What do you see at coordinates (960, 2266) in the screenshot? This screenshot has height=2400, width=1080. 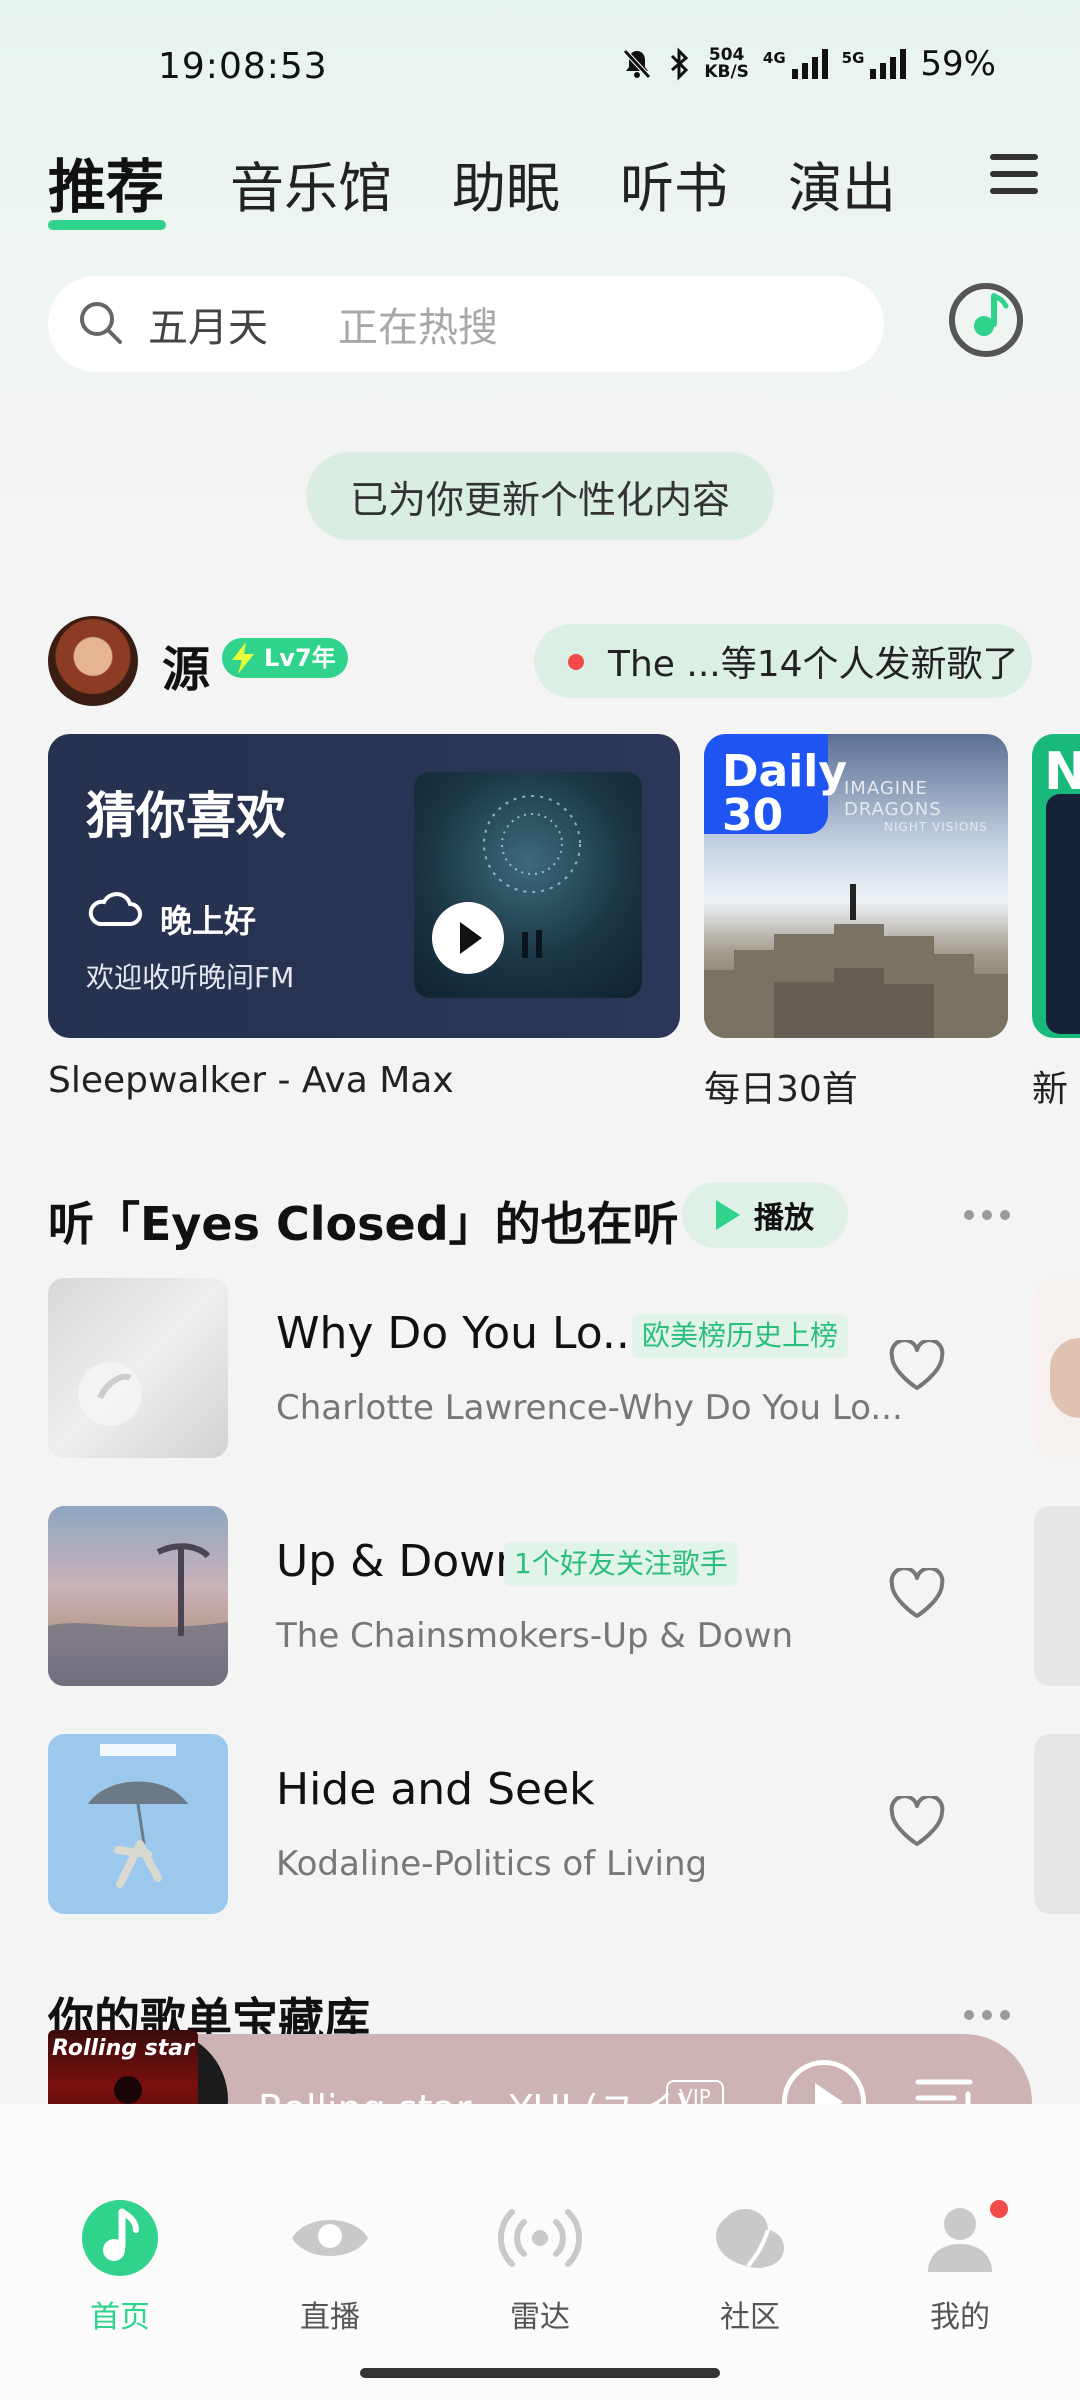 I see `nav-profile: 我的` at bounding box center [960, 2266].